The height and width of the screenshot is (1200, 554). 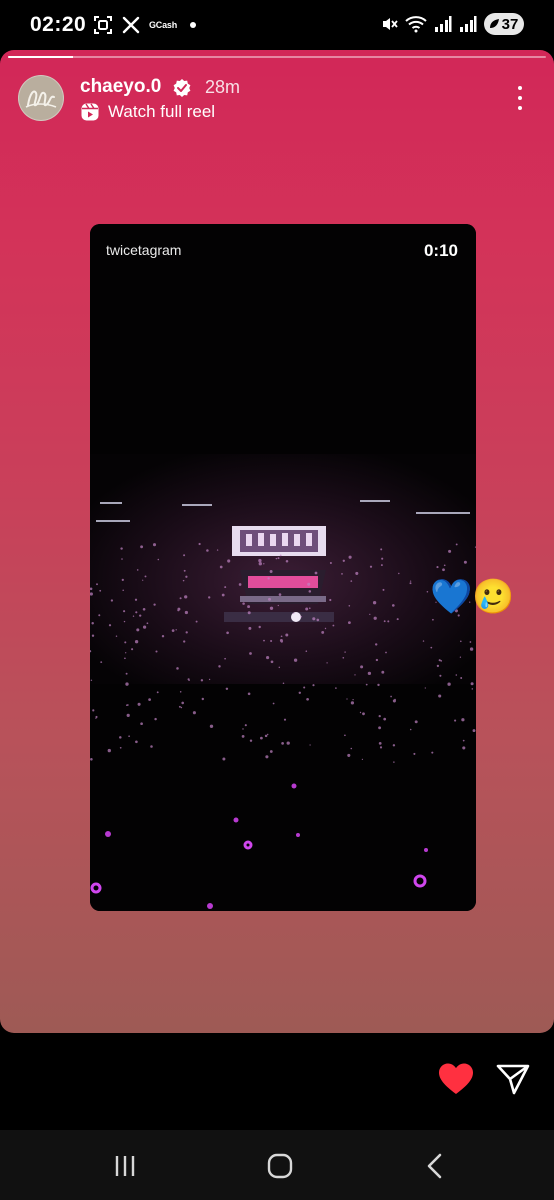 I want to click on avatar, so click(x=41, y=98).